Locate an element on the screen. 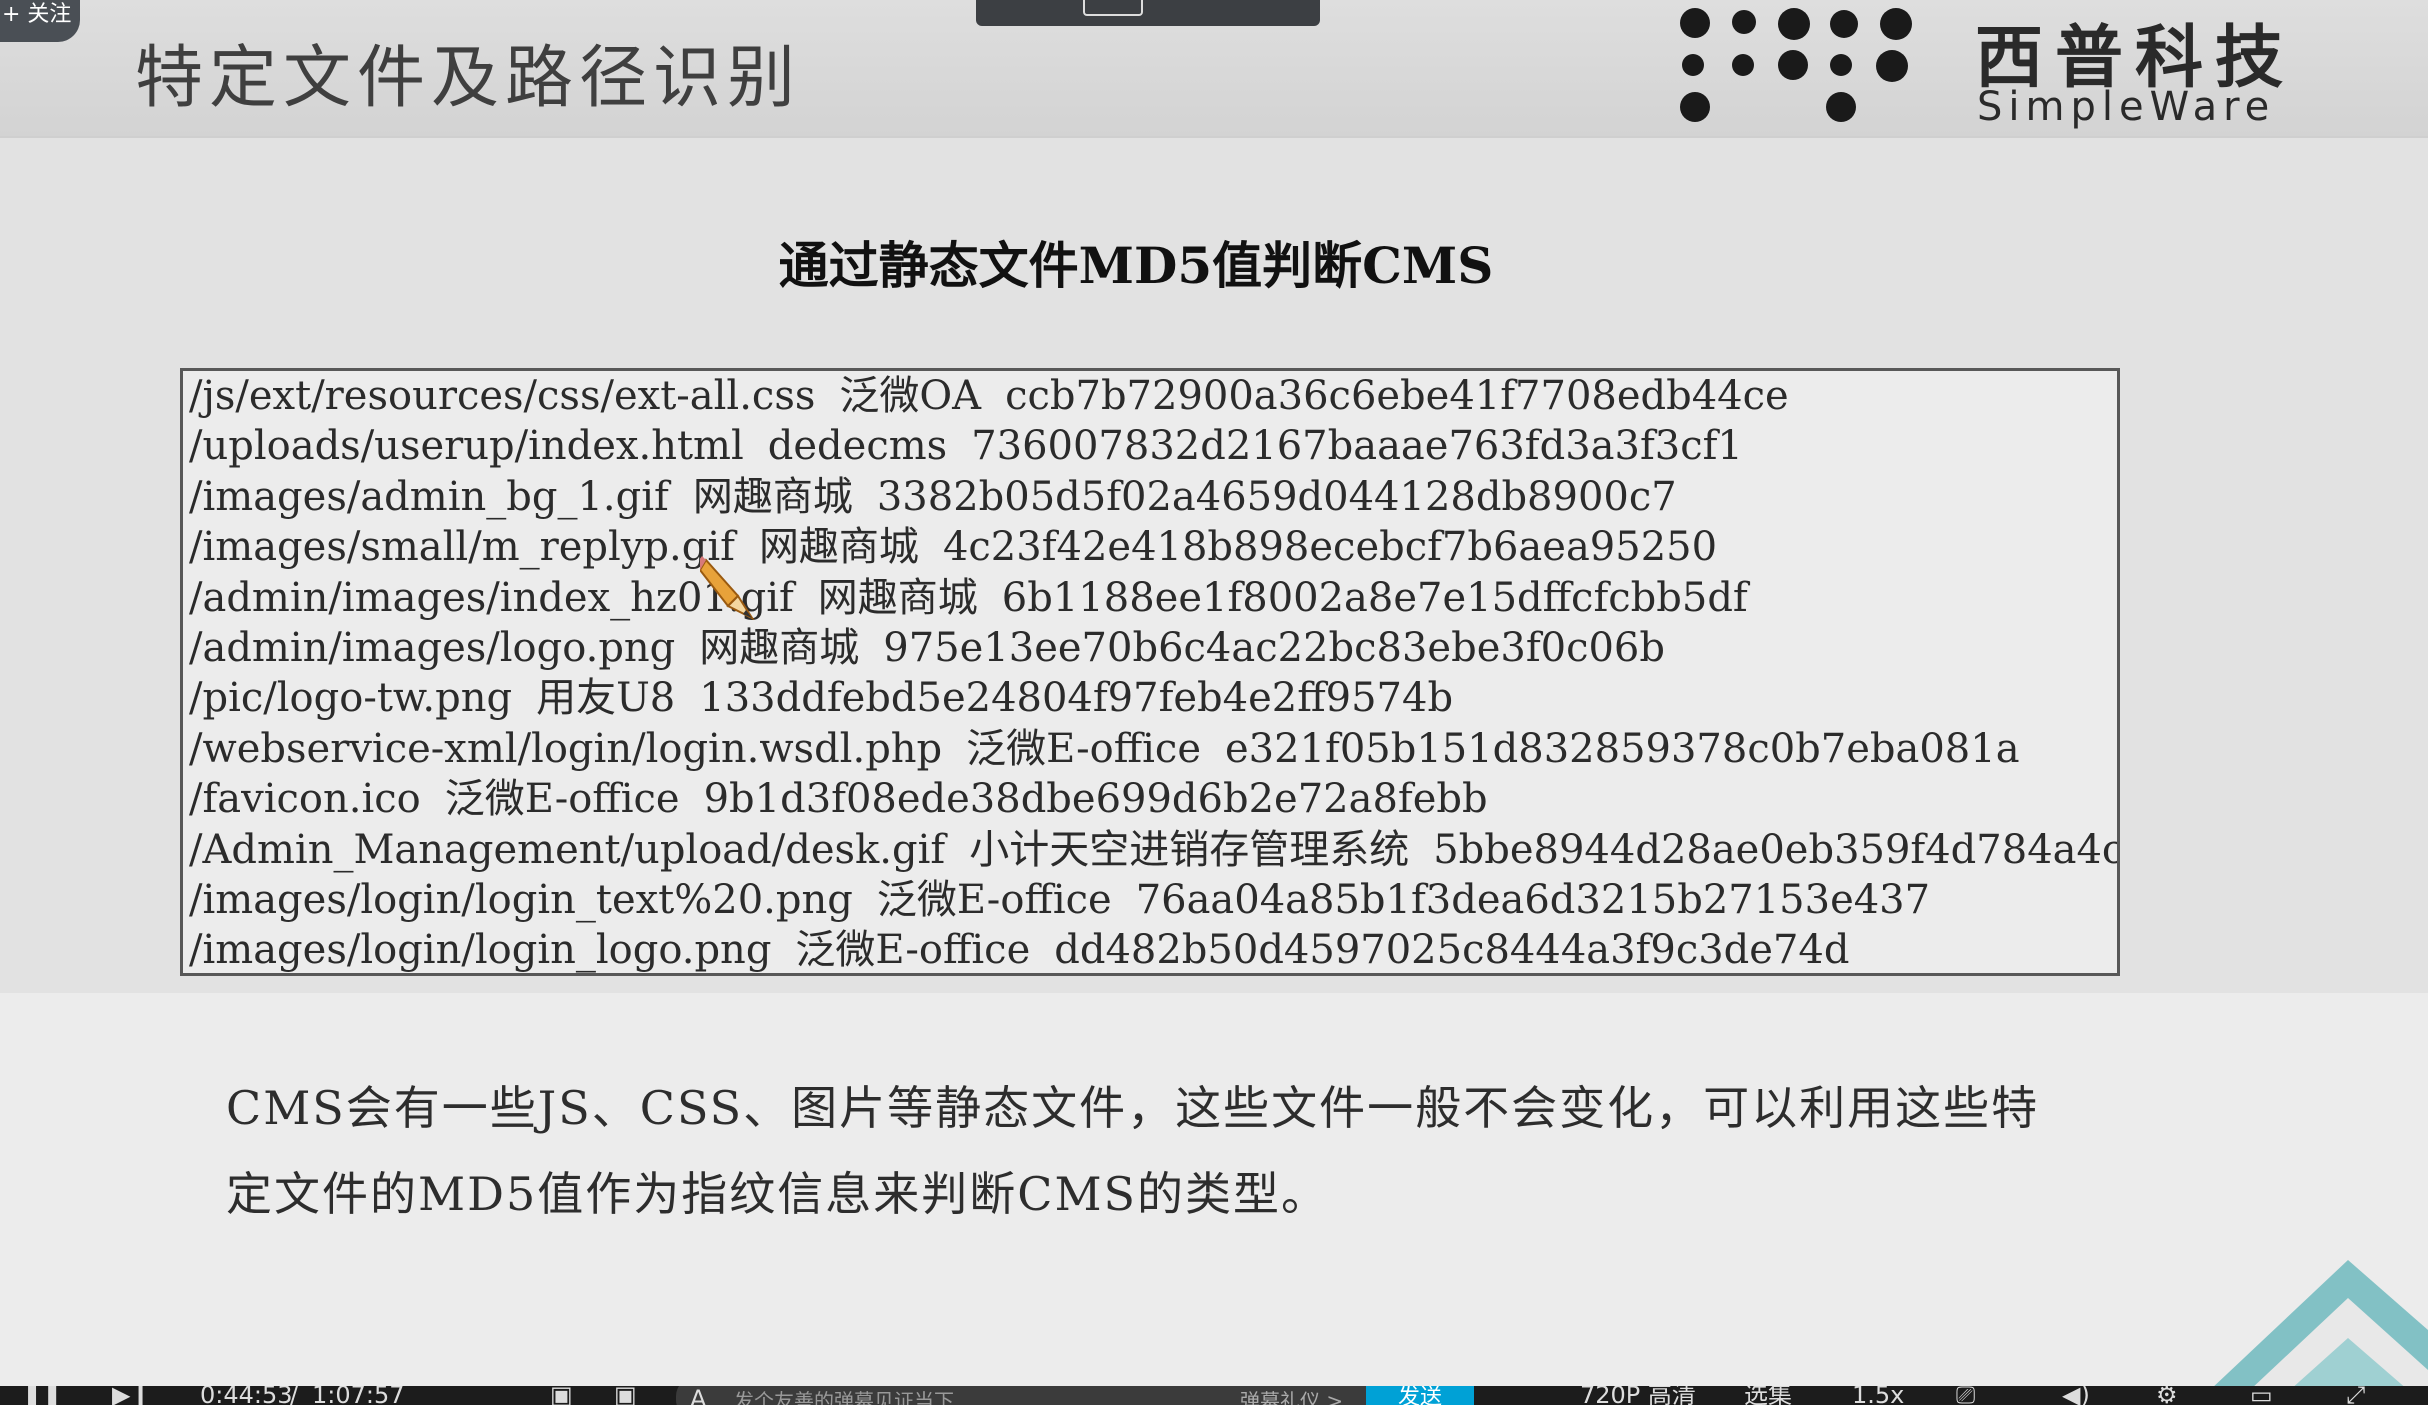  md5-hash: 3382b05d5f02a4659d044128db8900c7 is located at coordinates (1276, 496).